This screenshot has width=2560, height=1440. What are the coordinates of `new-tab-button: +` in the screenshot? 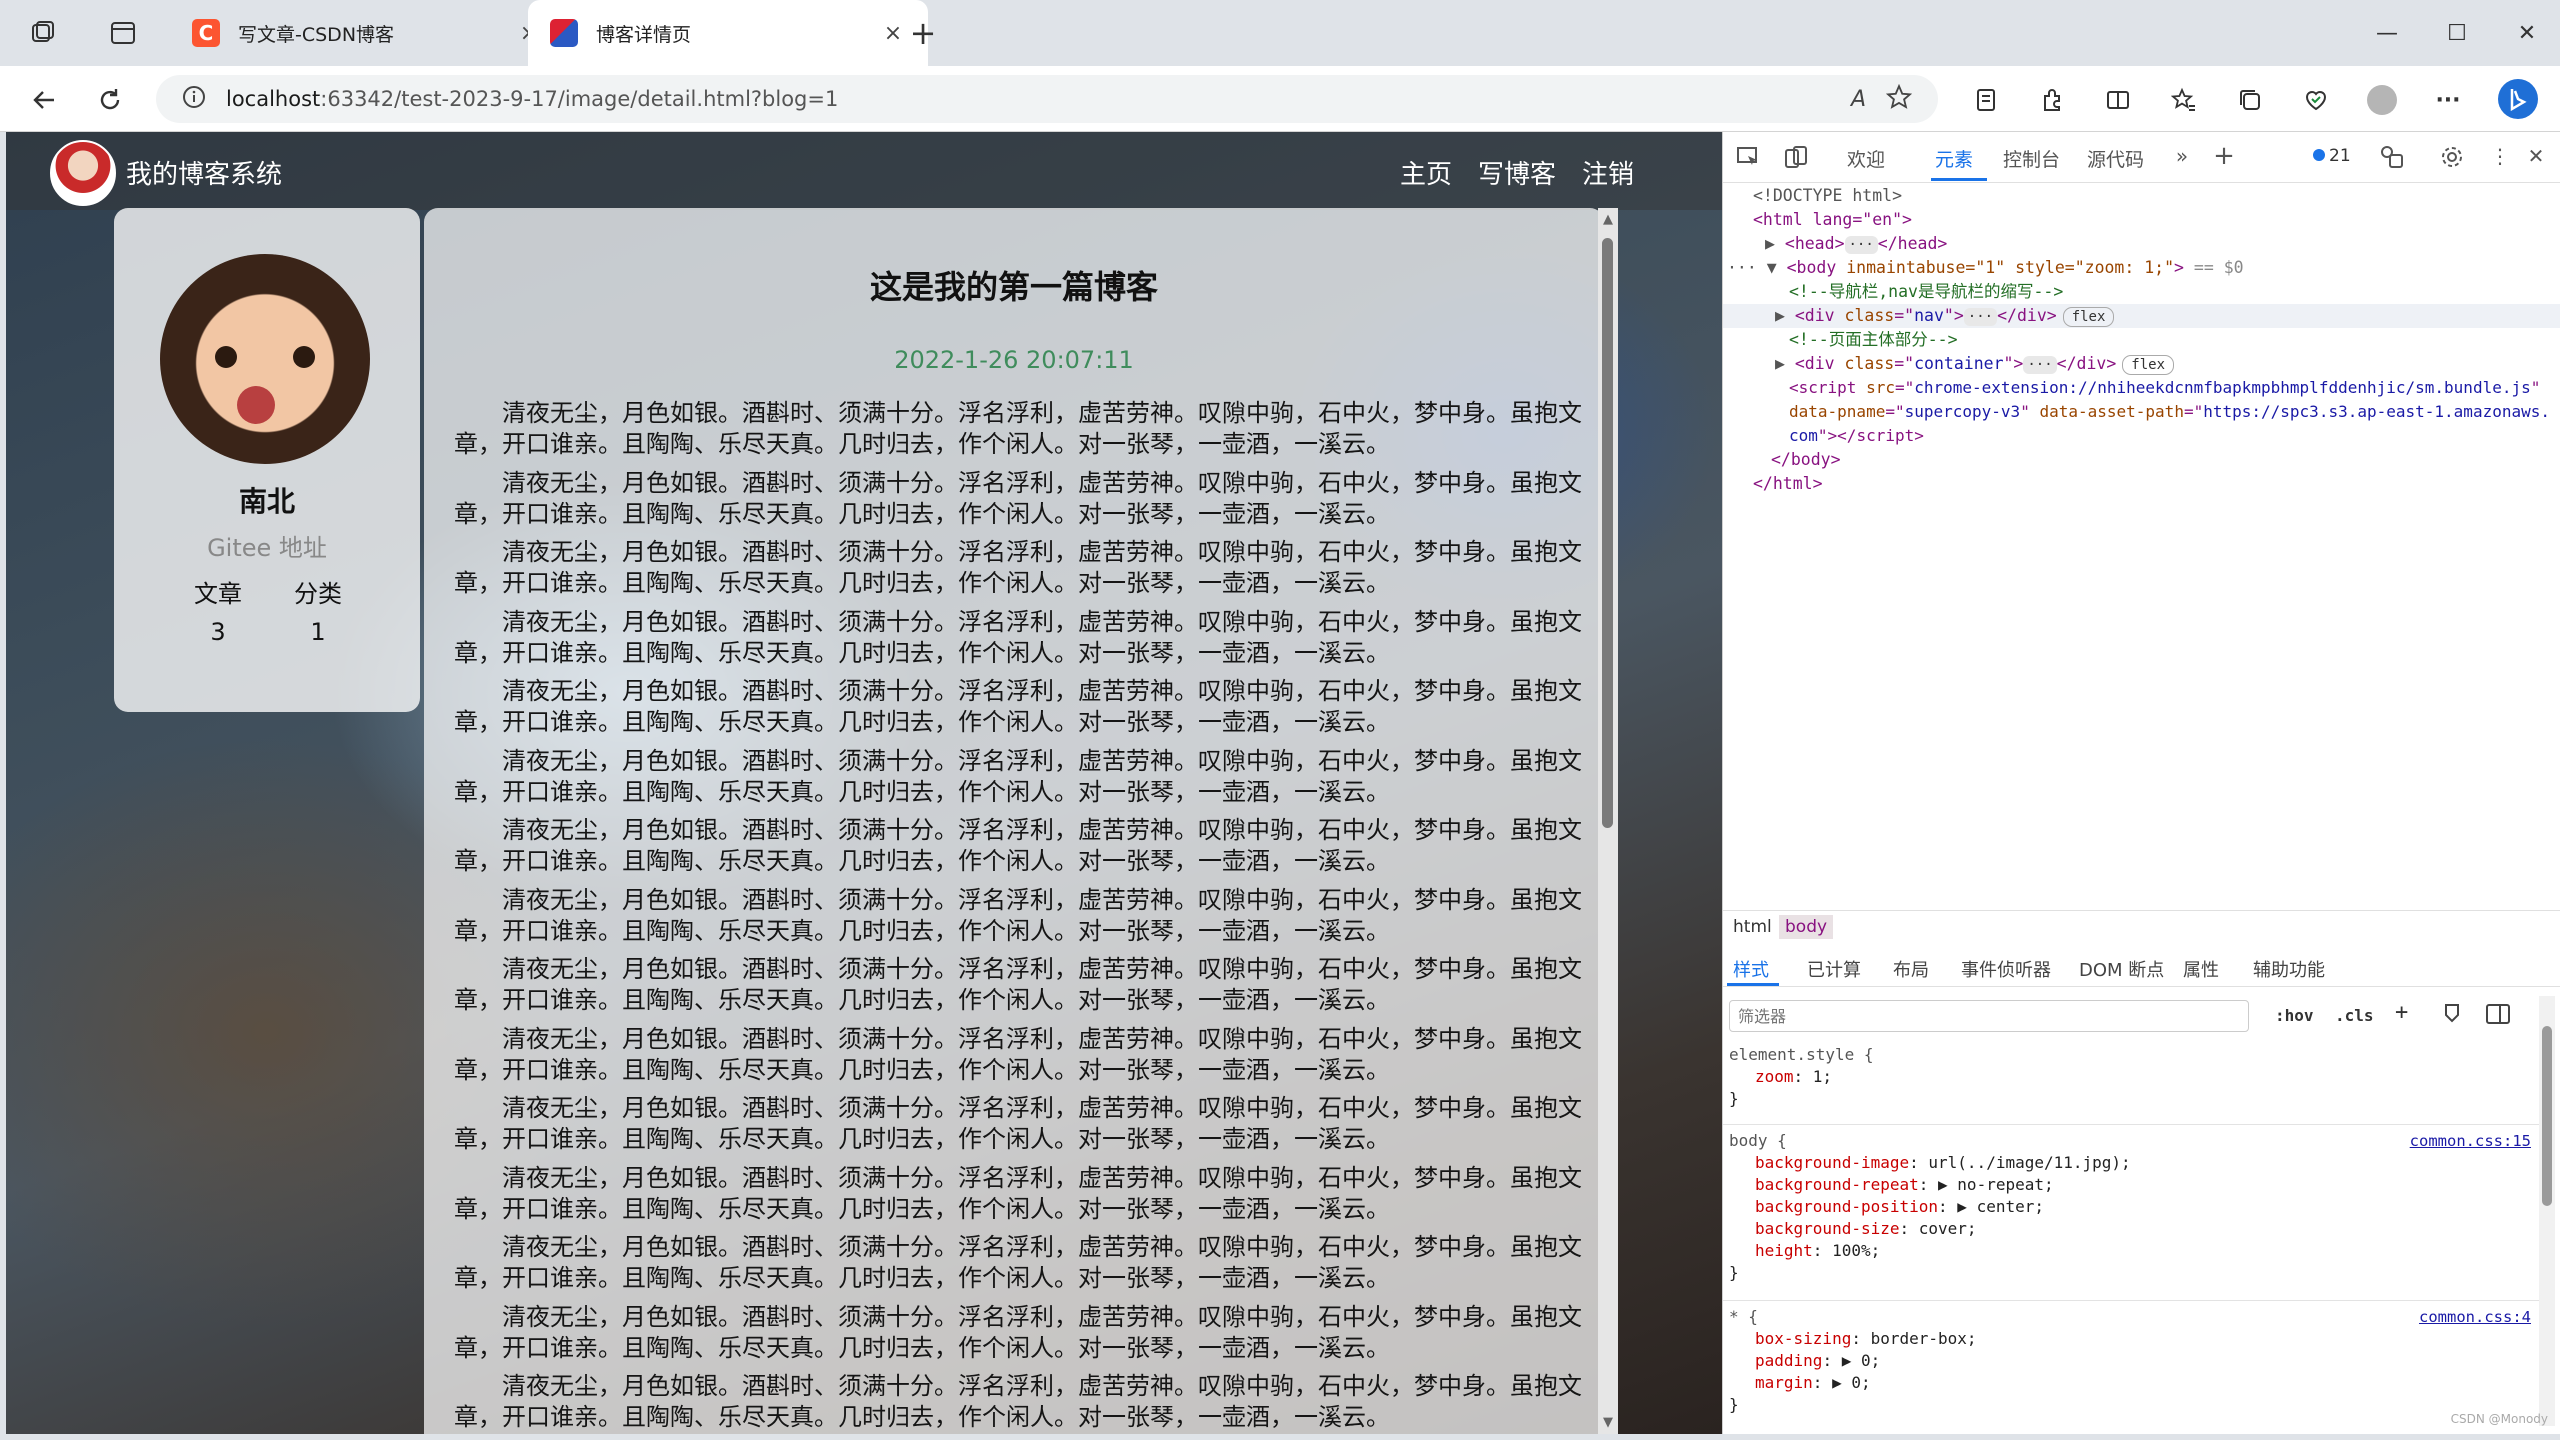 It's located at (923, 33).